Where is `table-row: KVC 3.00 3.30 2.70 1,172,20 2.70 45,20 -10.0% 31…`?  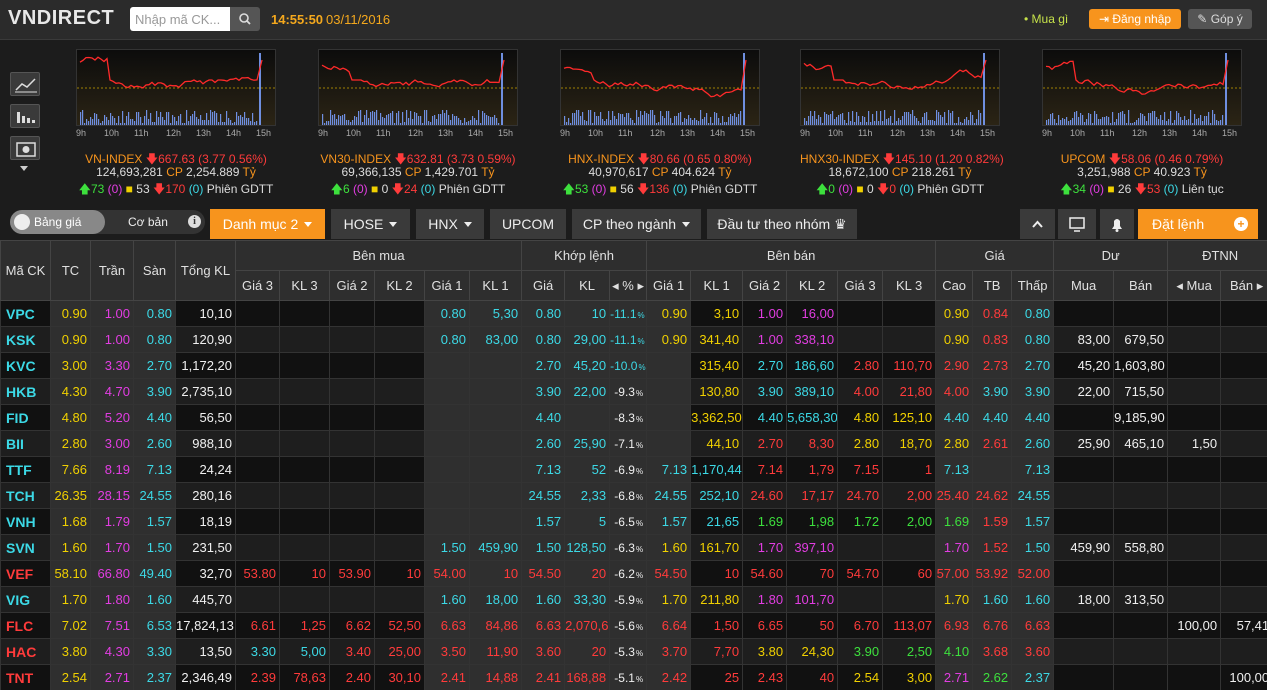 table-row: KVC 3.00 3.30 2.70 1,172,20 2.70 45,20 -10.0% 31… is located at coordinates (633, 365).